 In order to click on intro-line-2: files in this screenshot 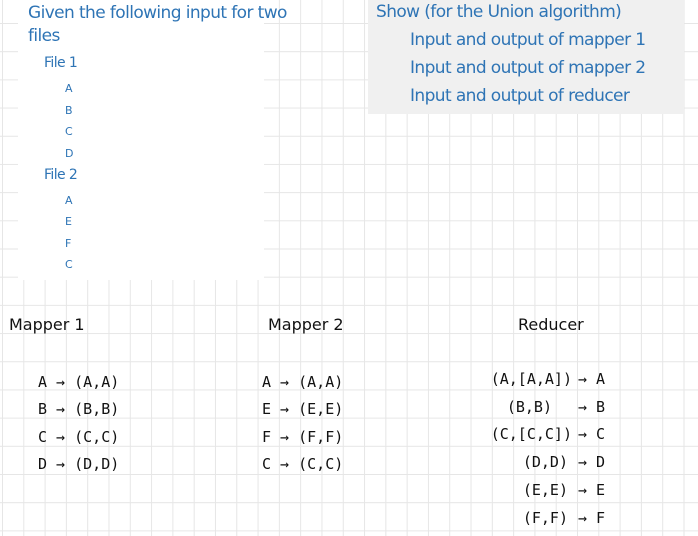, I will do `click(44, 36)`.